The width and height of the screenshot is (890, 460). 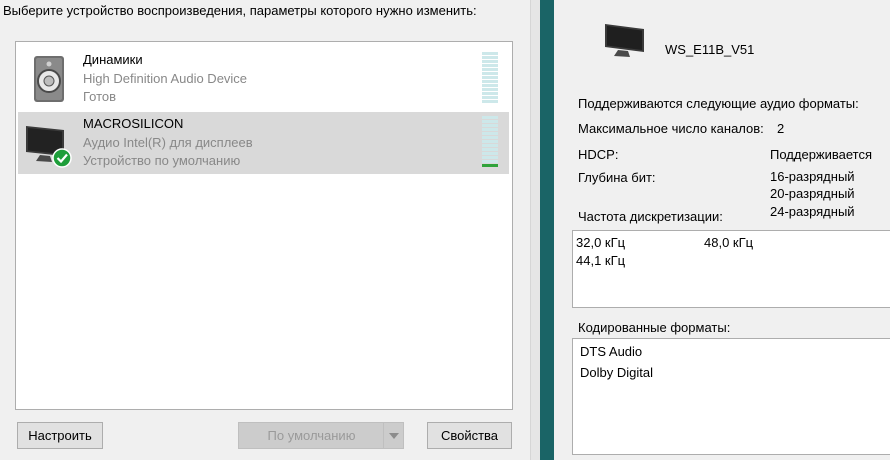 I want to click on encoded-formats-label: Кодированные форматы:, so click(x=654, y=327).